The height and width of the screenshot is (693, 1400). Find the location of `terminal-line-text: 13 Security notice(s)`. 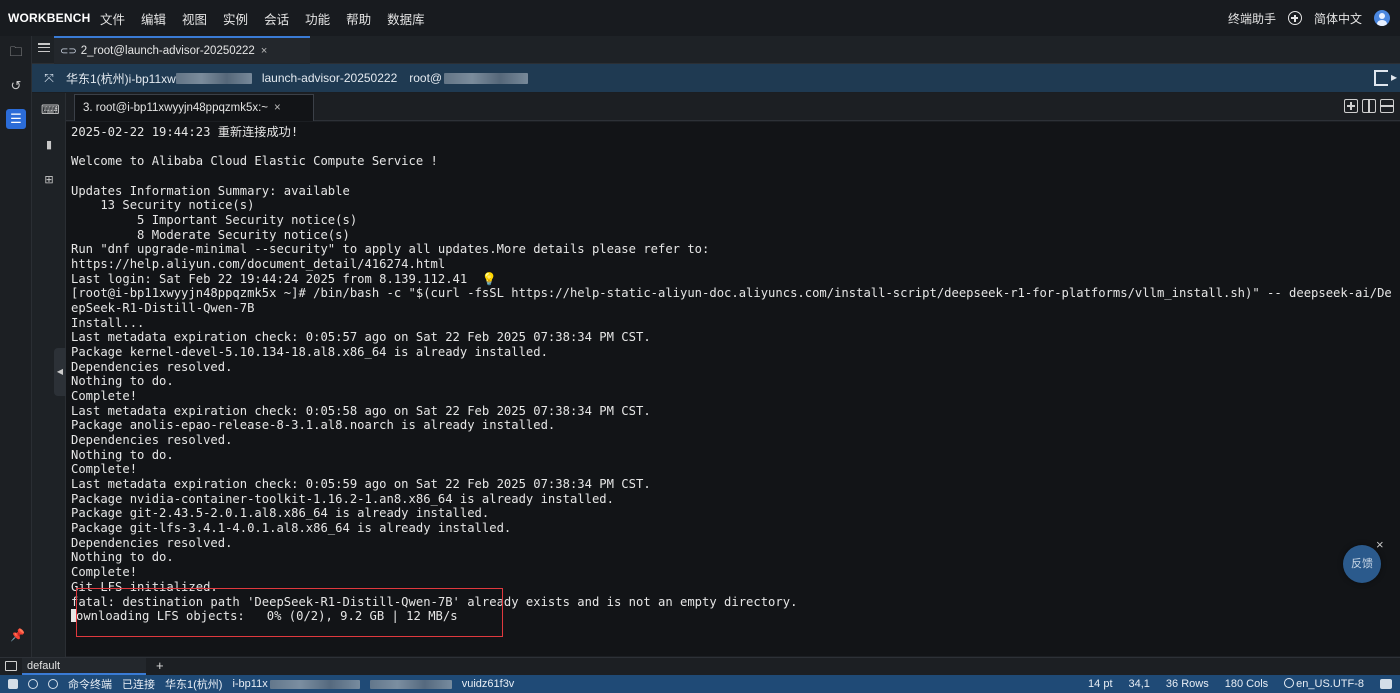

terminal-line-text: 13 Security notice(s) is located at coordinates (163, 205).